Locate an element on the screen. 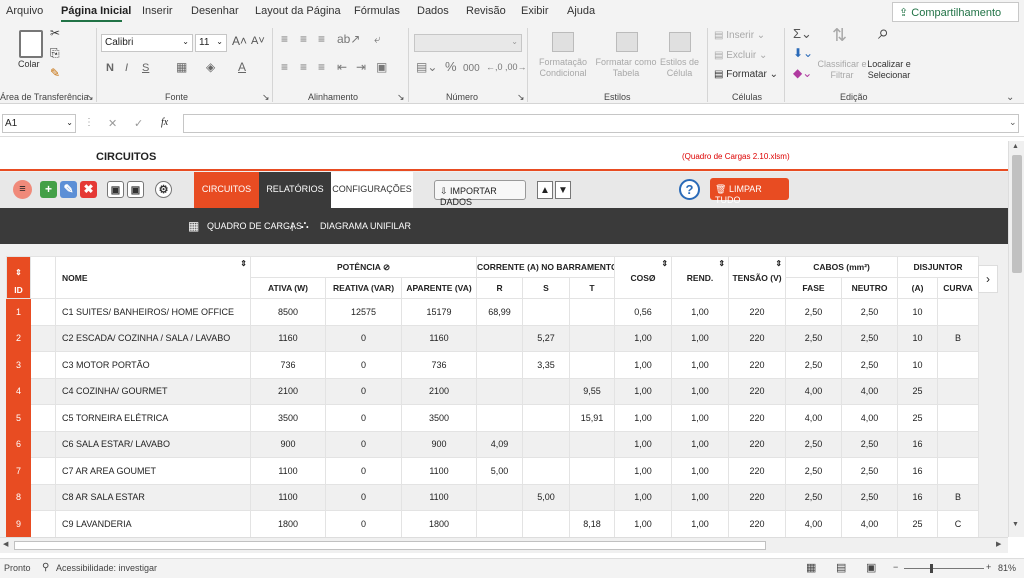  menu-arquivo: Arquivo is located at coordinates (24, 11).